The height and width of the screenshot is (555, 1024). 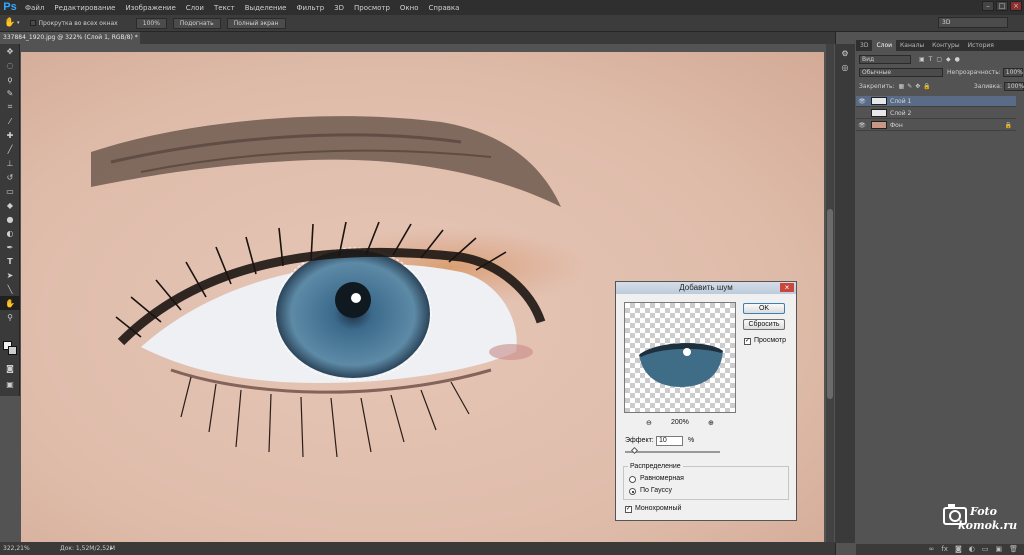 What do you see at coordinates (1008, 125) in the screenshot?
I see `lock-icon: 🔒` at bounding box center [1008, 125].